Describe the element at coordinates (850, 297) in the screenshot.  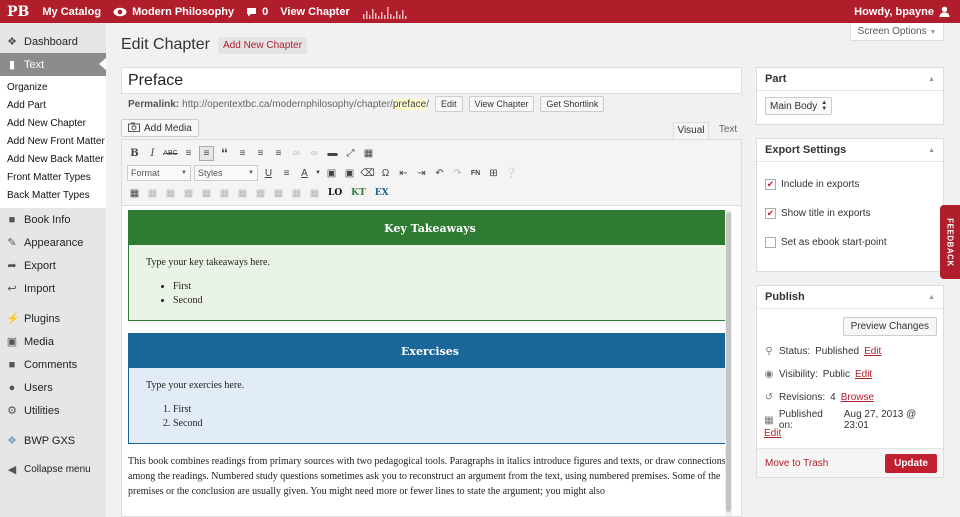
I see `publish-header: Publish ▲` at that location.